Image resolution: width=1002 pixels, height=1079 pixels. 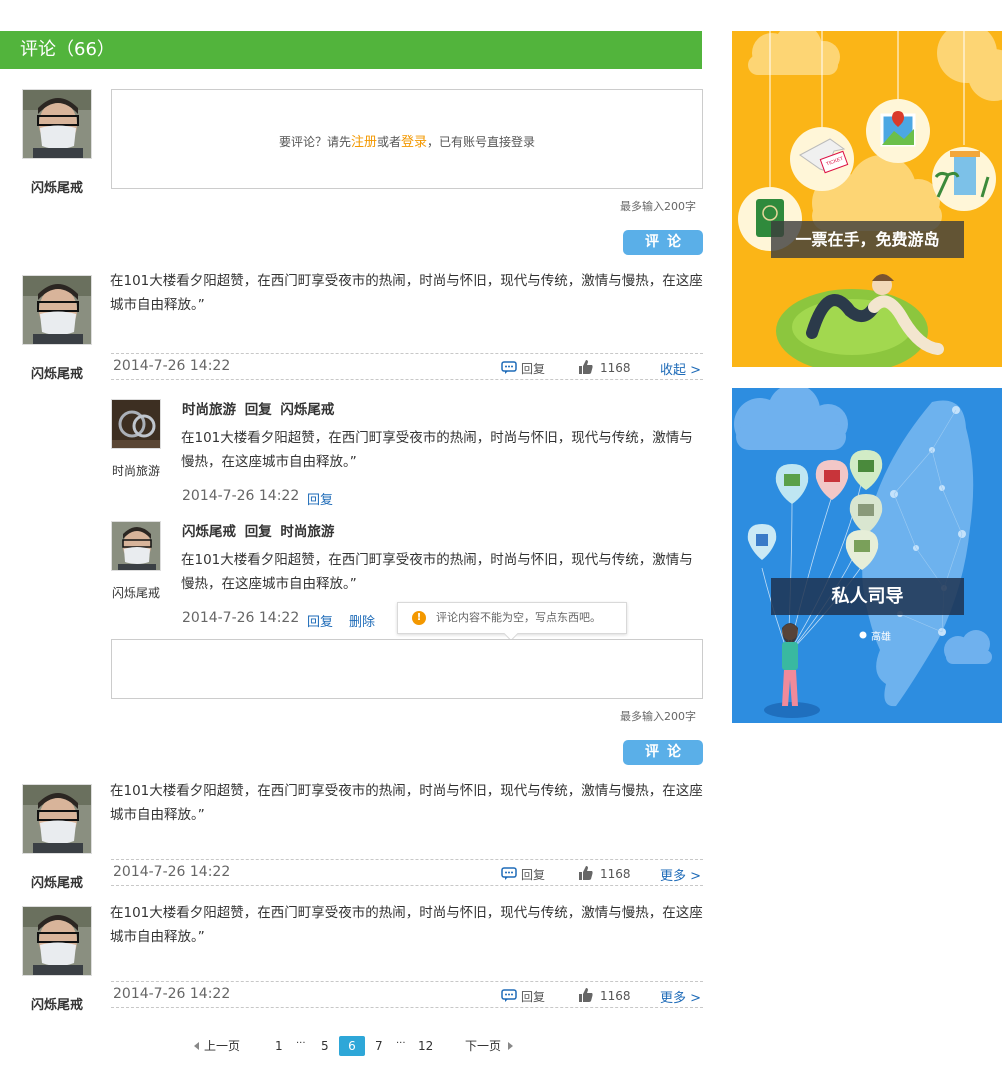 What do you see at coordinates (867, 239) in the screenshot?
I see `ticket-ad-label: 一票在手，免费游岛` at bounding box center [867, 239].